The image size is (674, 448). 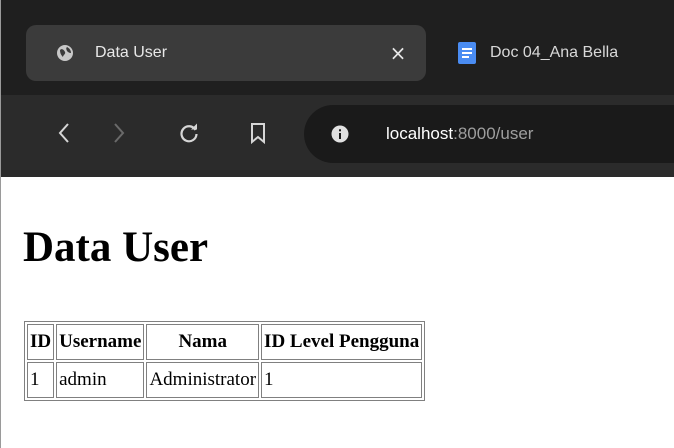 I want to click on table-cell: Administrator, so click(x=203, y=380).